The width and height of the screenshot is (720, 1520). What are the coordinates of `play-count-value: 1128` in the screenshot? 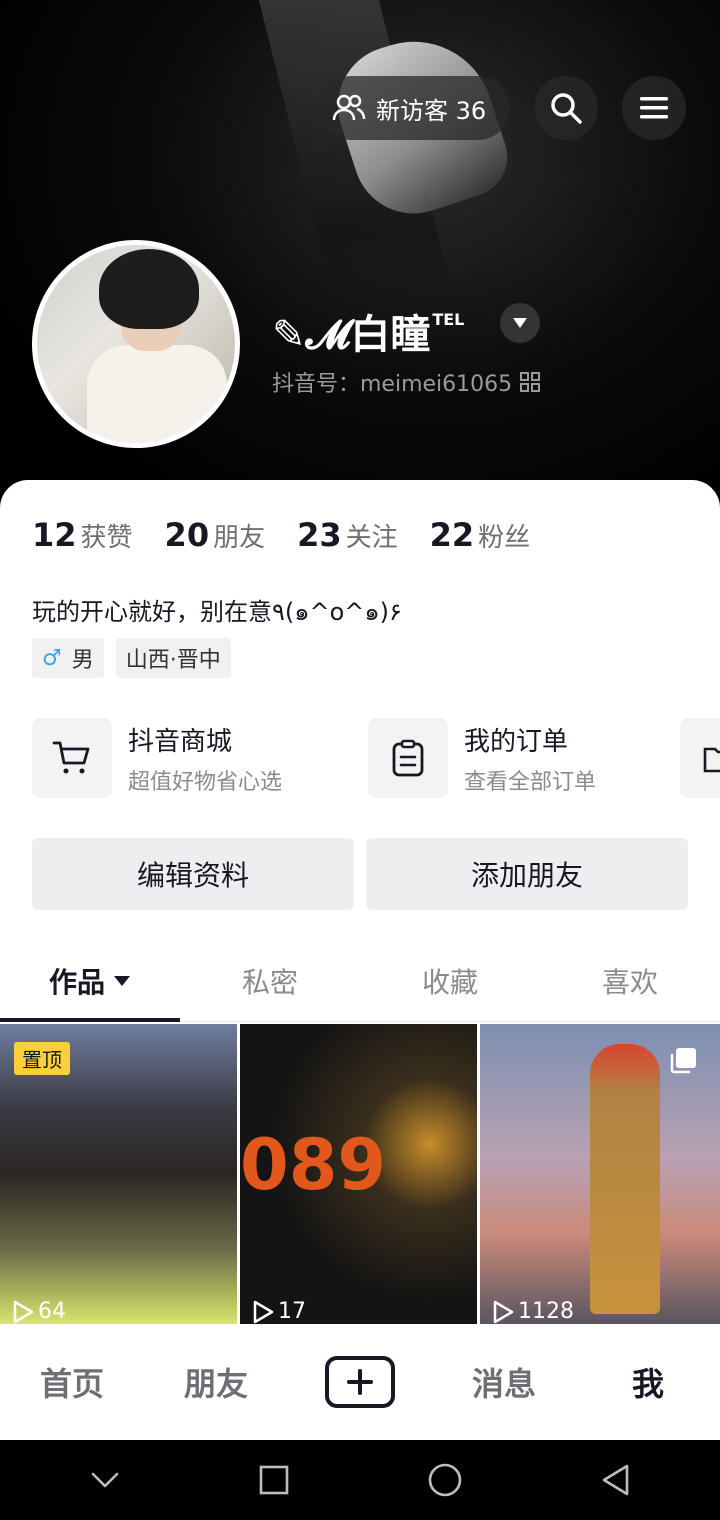 It's located at (546, 1311).